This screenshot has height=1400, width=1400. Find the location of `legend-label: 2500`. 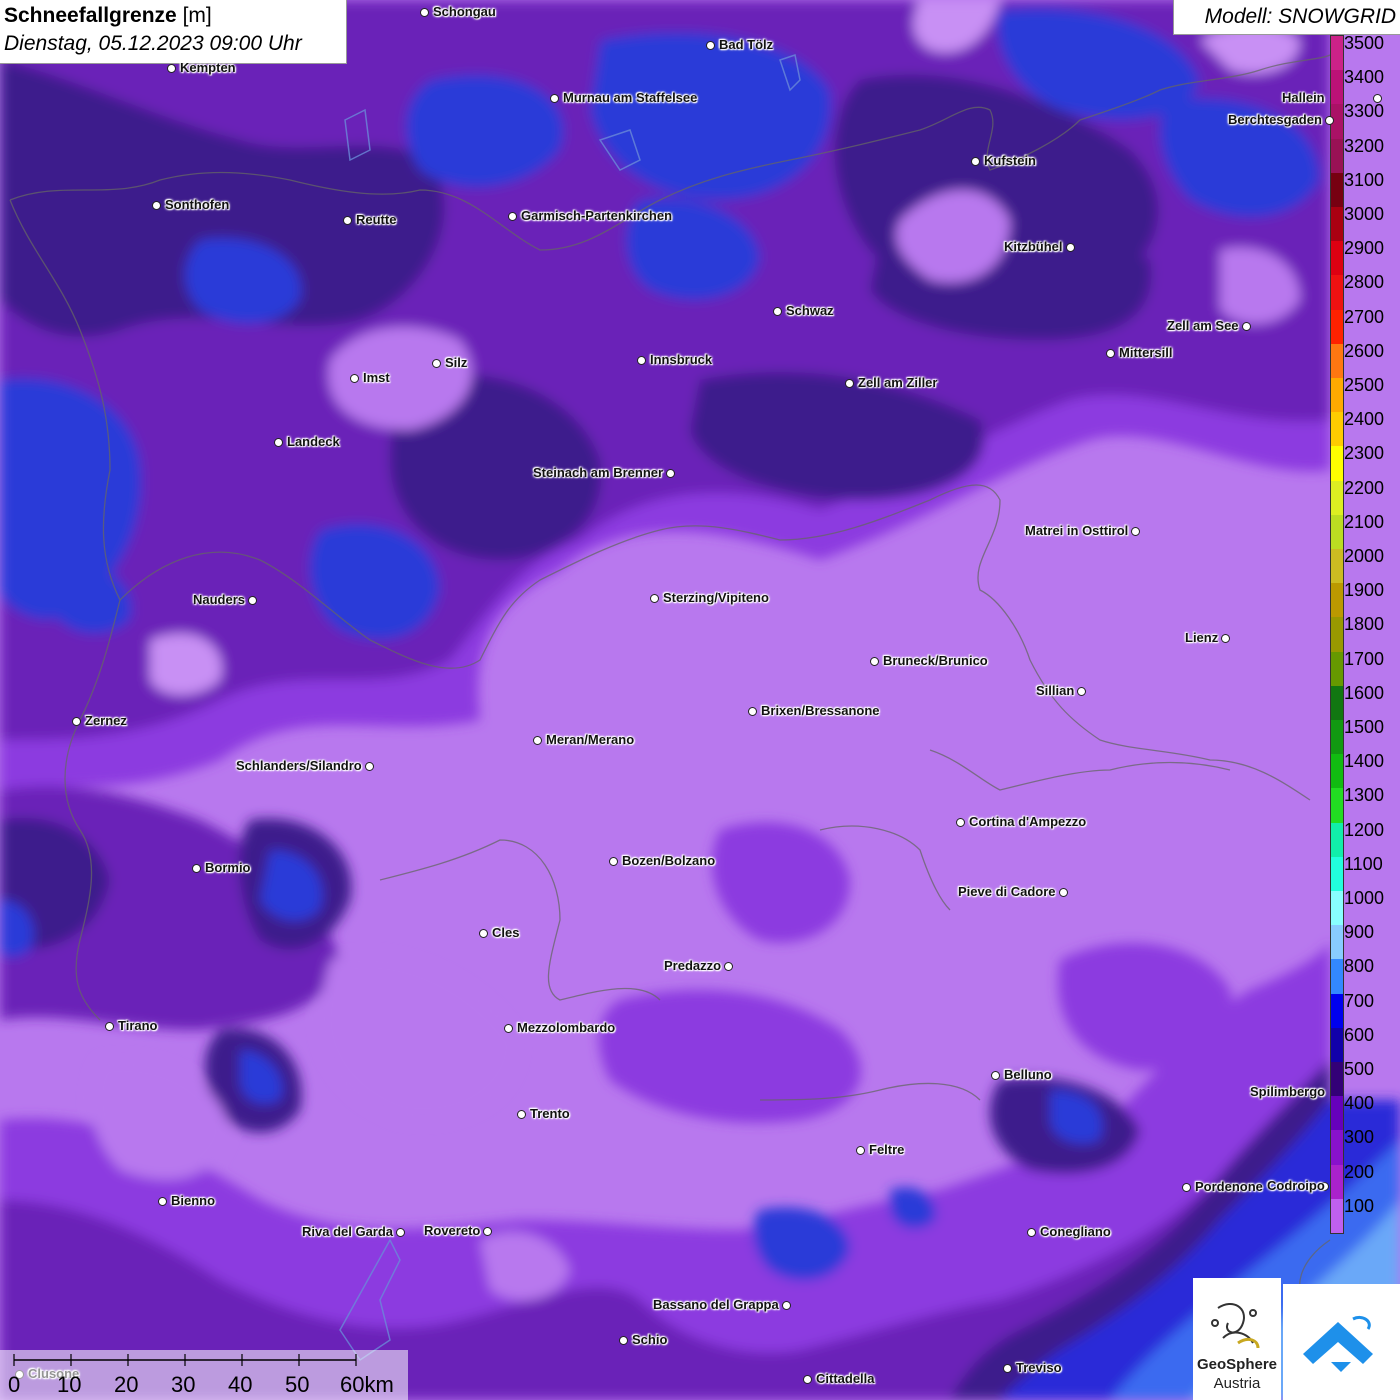

legend-label: 2500 is located at coordinates (1364, 385).